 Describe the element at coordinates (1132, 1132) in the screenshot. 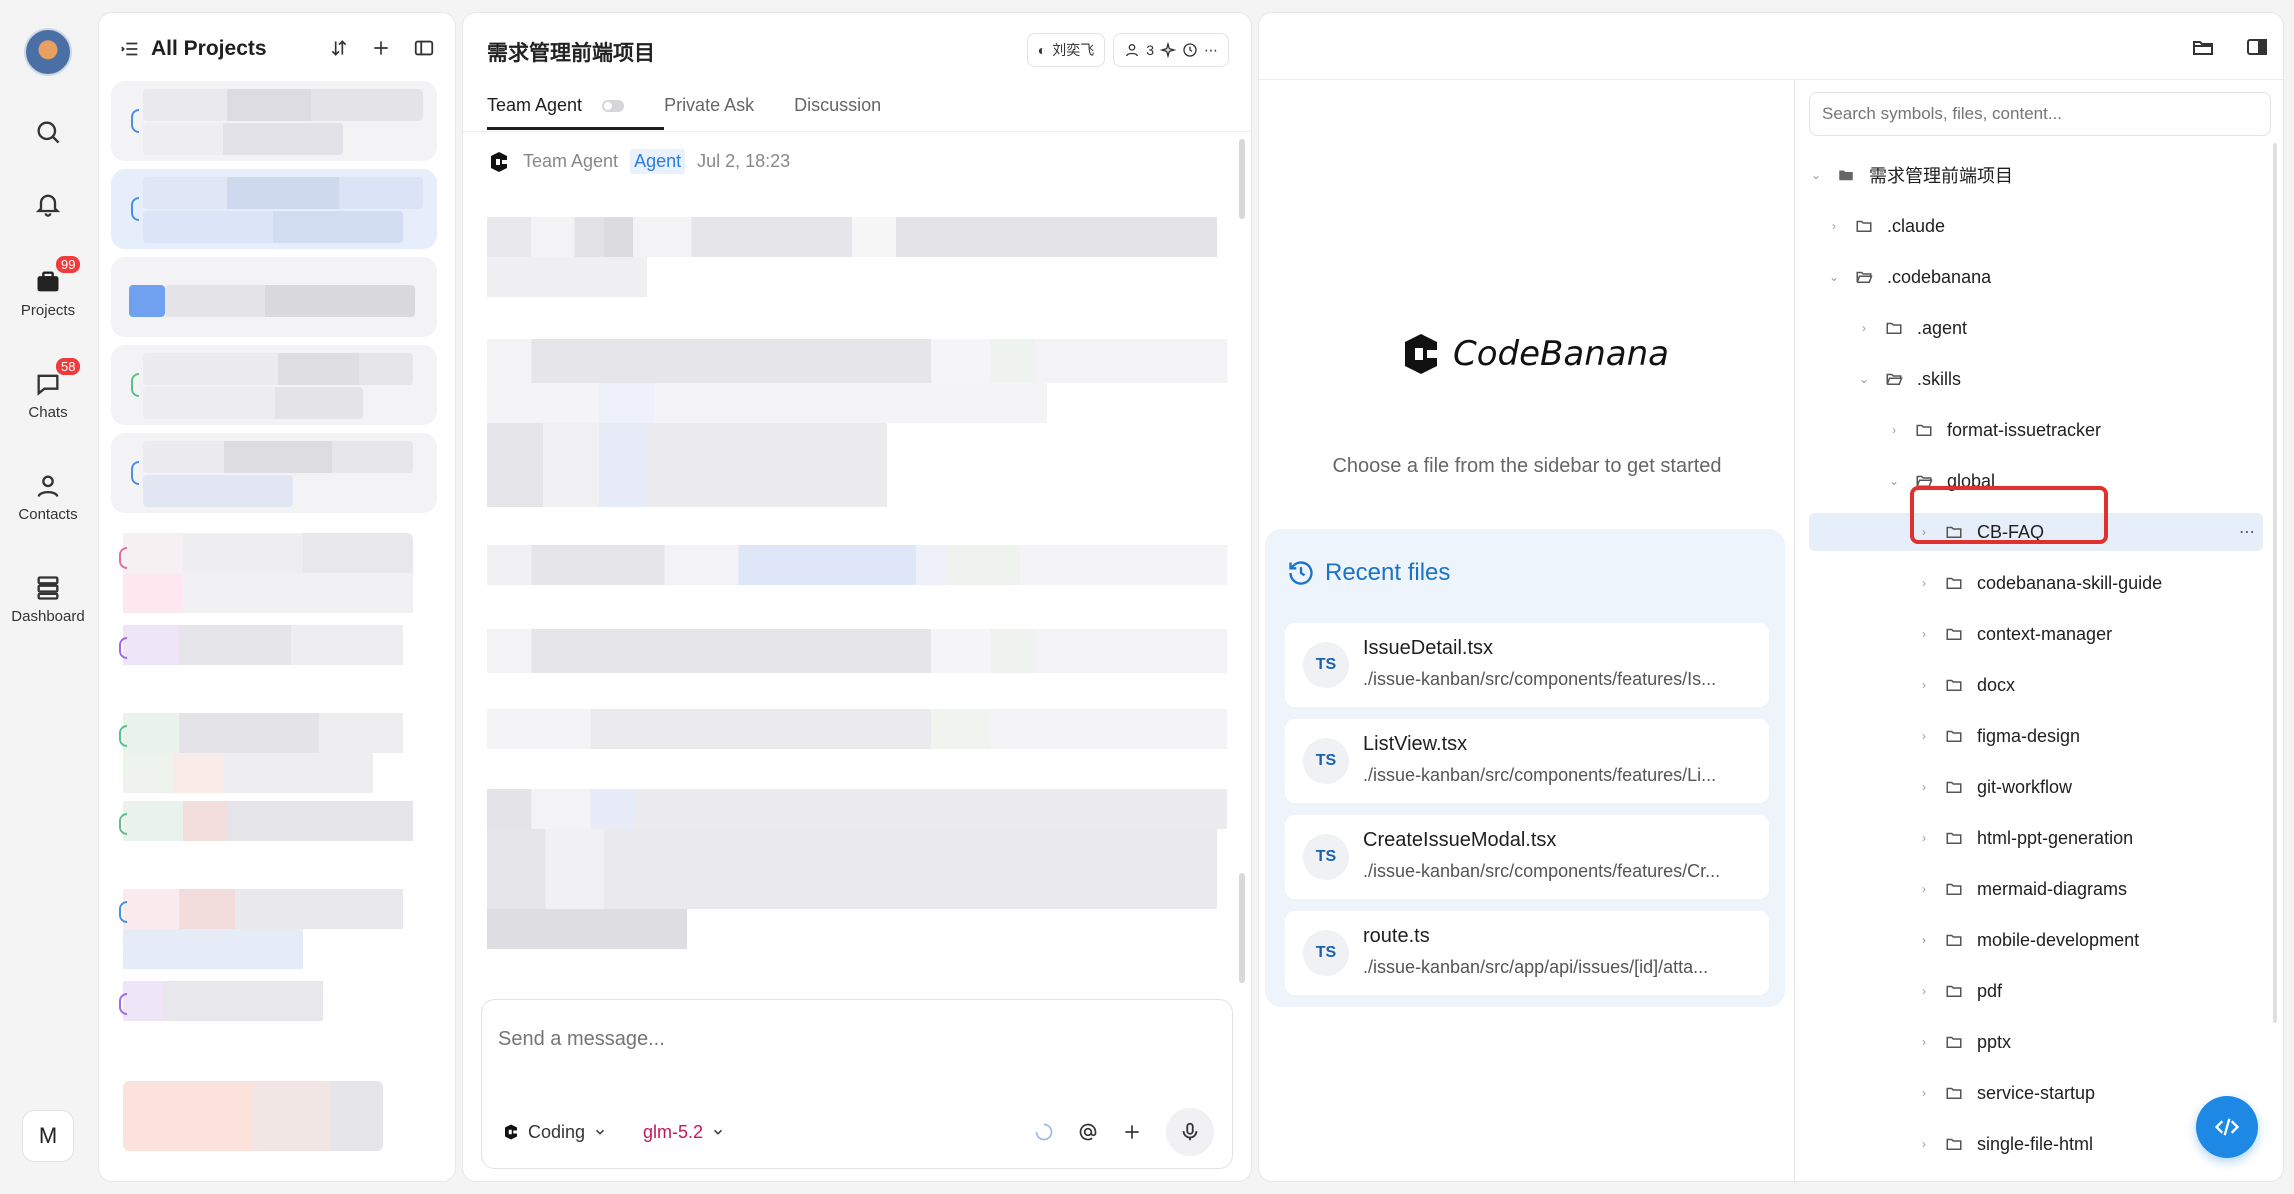

I see `add-attachment-icon` at that location.